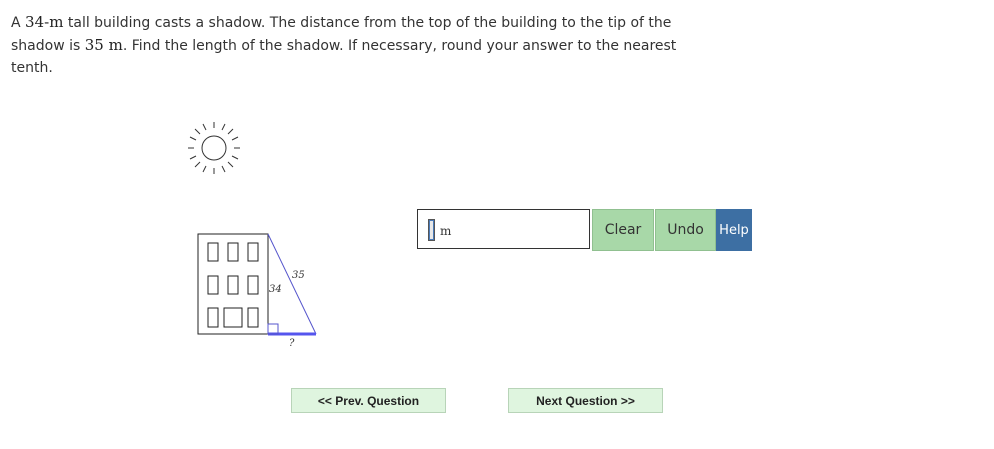 This screenshot has width=994, height=449. I want to click on prev-question-button: << Prev. Question, so click(368, 400).